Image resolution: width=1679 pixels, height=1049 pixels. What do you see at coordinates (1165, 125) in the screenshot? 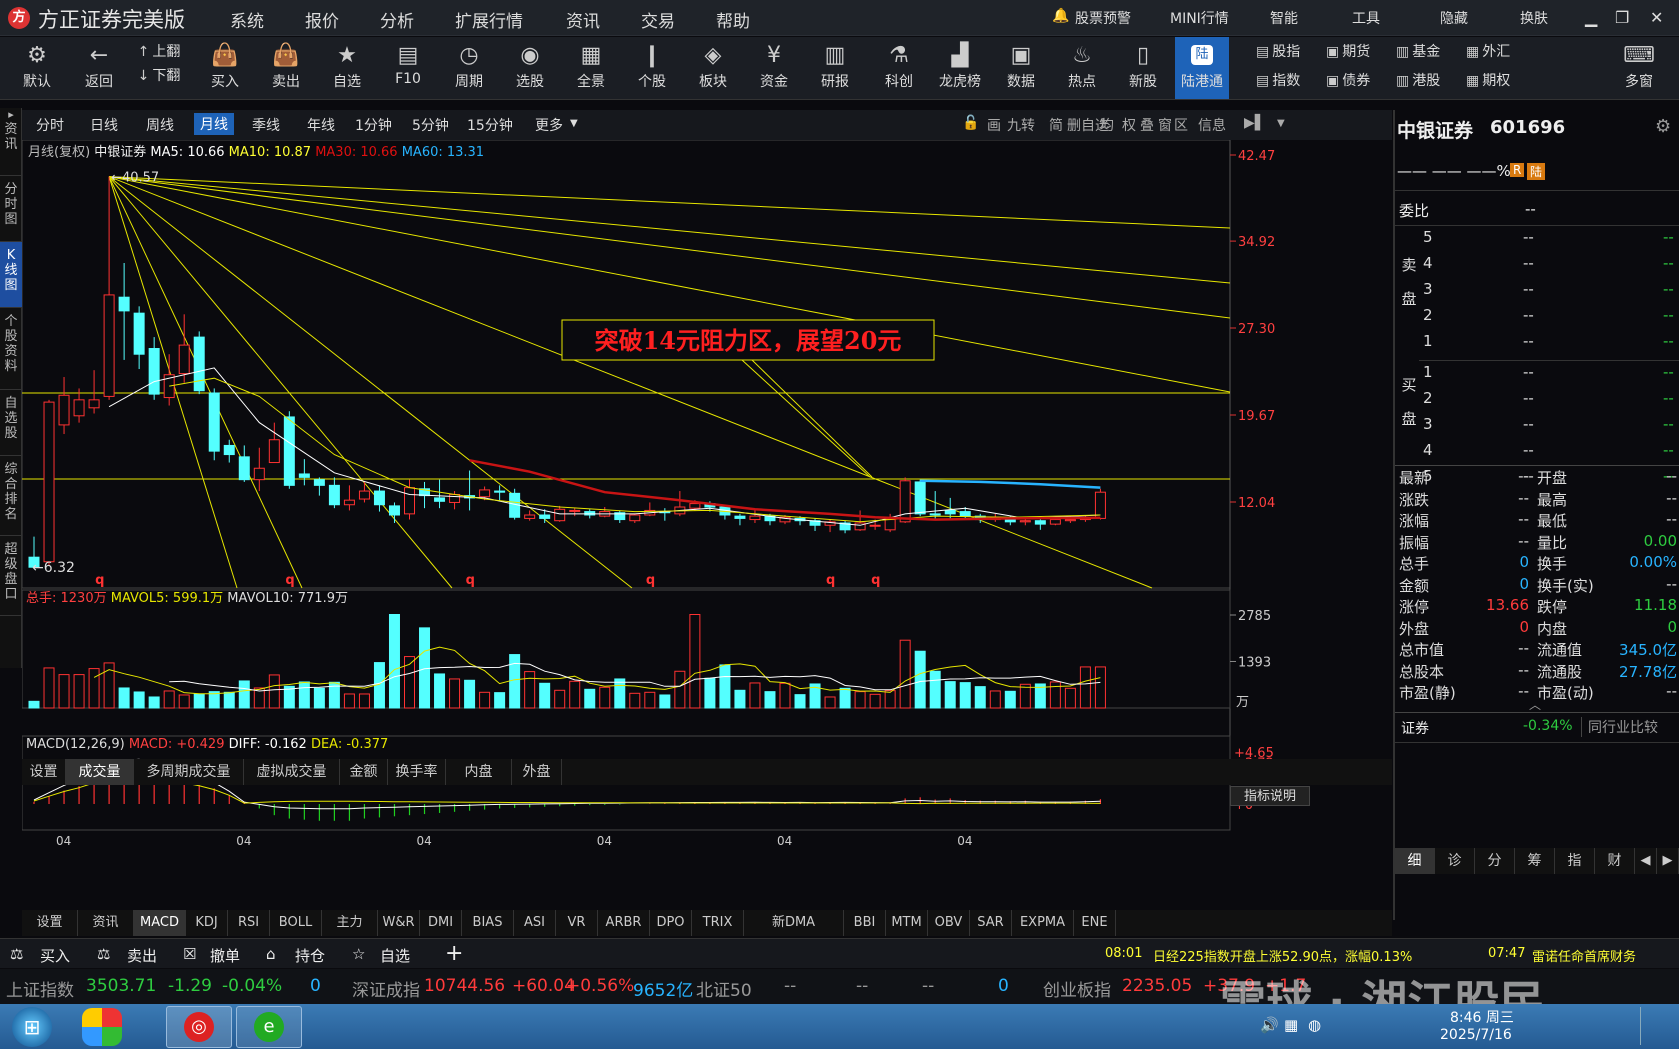
I see `chart-tool-7: 窗` at bounding box center [1165, 125].